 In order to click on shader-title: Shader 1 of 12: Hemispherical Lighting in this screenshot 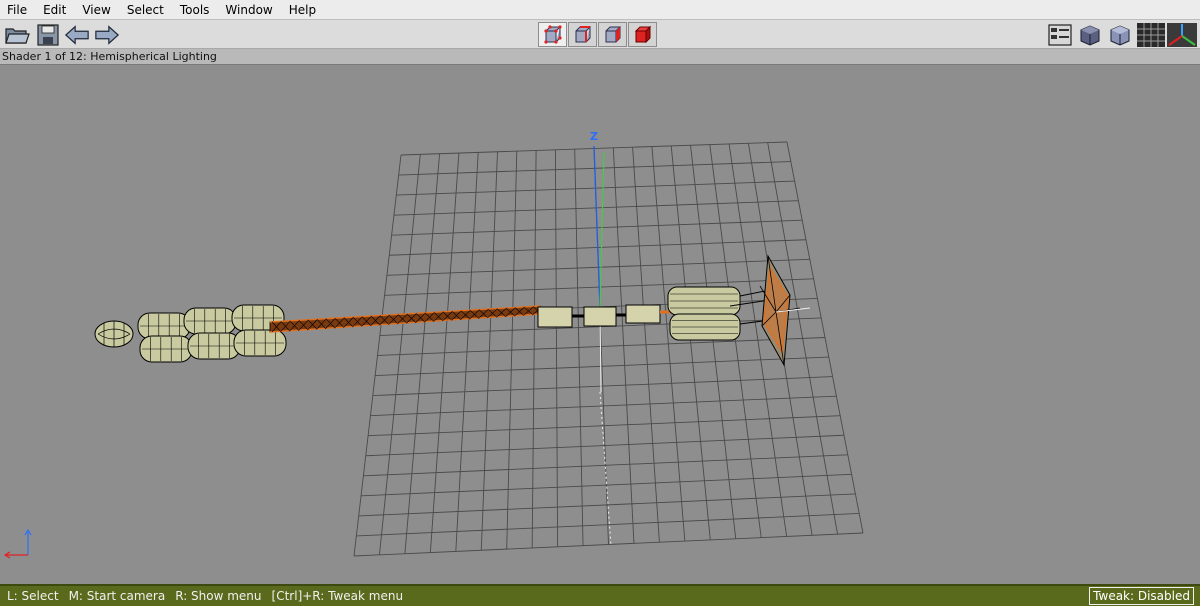, I will do `click(109, 56)`.